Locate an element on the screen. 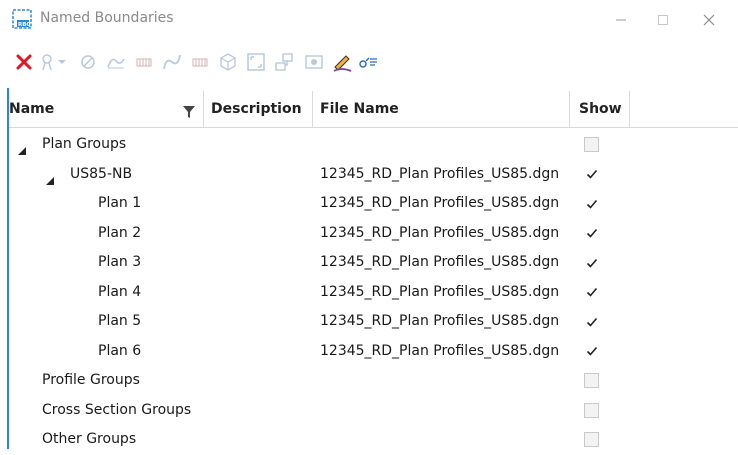 This screenshot has width=738, height=455. column-header-description: Description is located at coordinates (256, 109).